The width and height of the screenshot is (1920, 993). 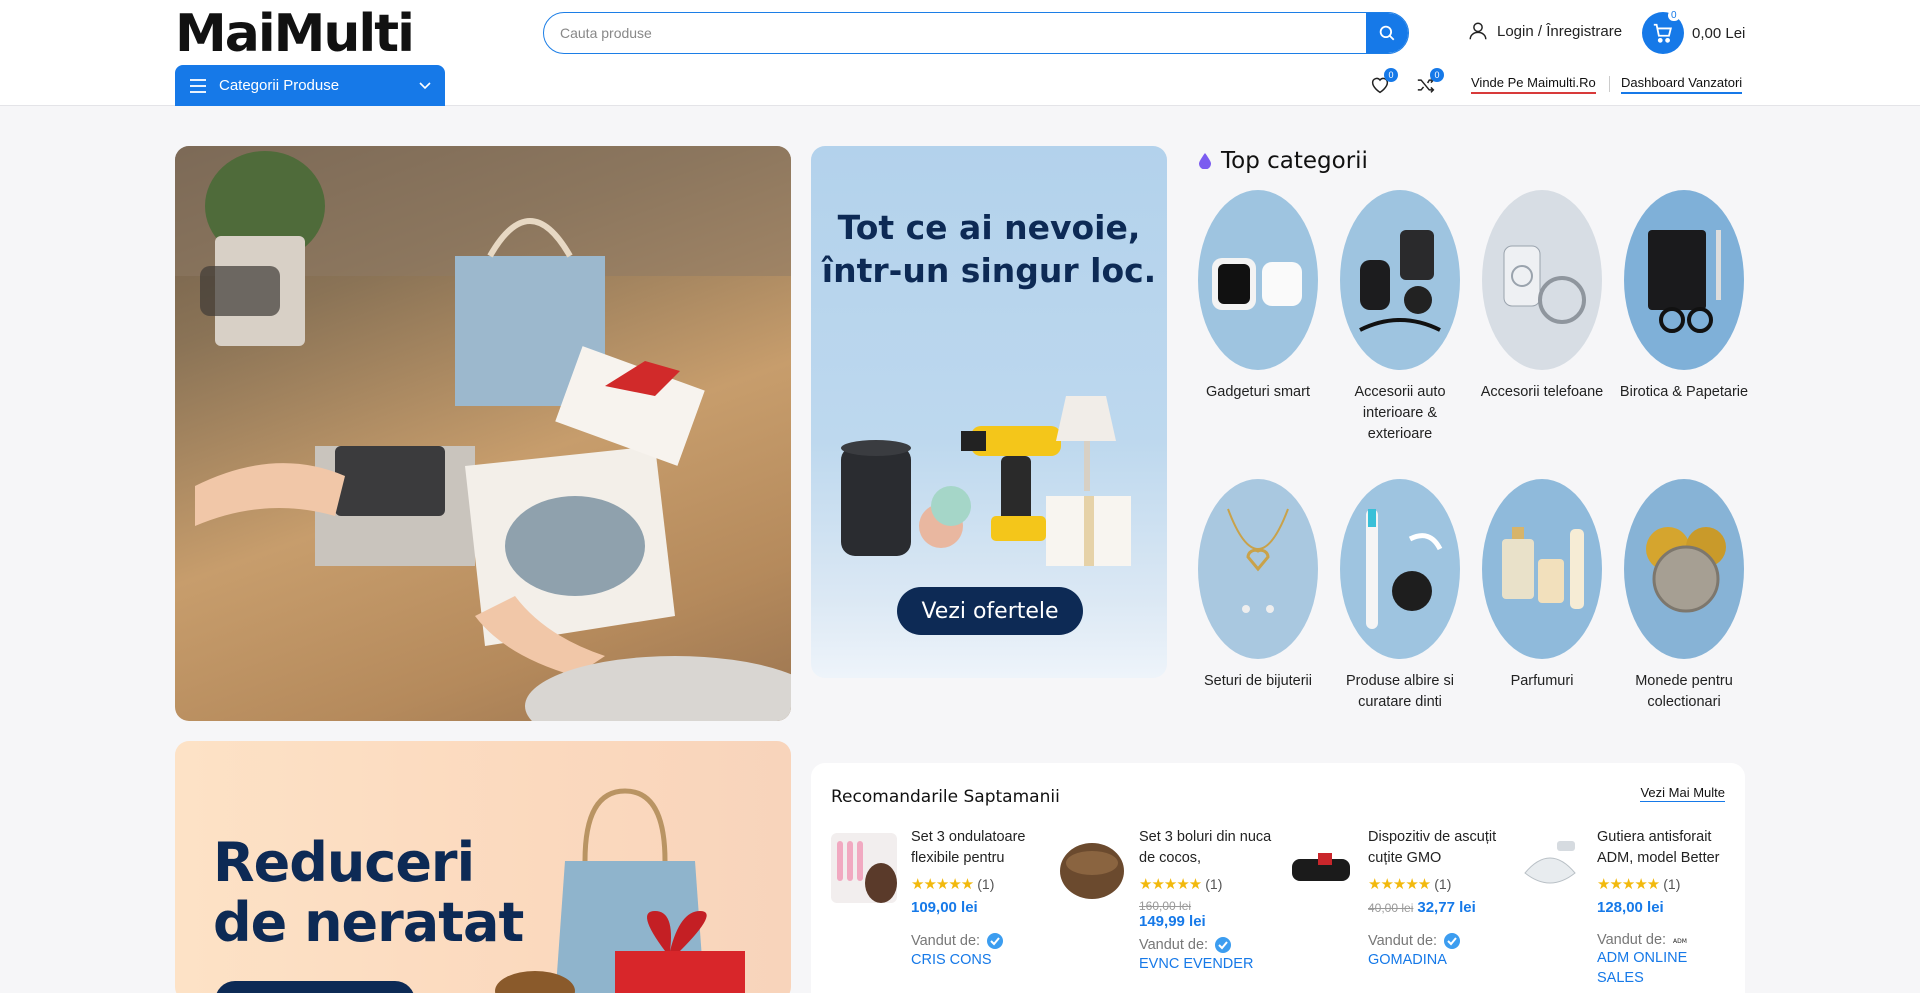 I want to click on cart-icon, so click(x=1662, y=33).